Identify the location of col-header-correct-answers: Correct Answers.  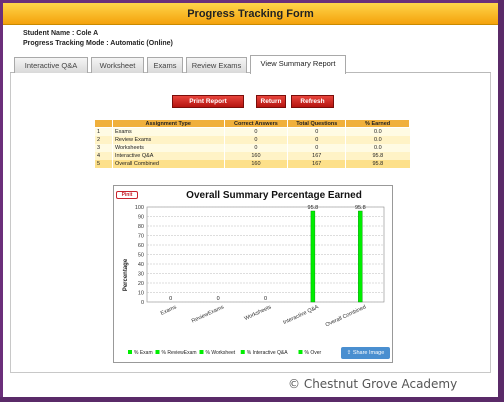
(256, 123).